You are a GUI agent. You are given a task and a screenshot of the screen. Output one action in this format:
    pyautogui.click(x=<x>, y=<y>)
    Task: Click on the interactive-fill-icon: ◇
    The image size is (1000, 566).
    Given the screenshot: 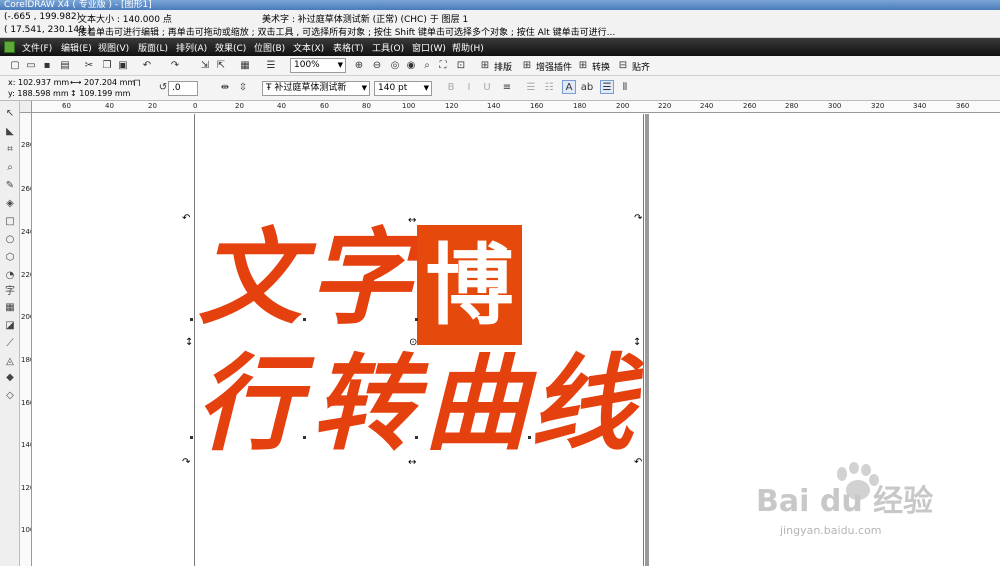 What is the action you would take?
    pyautogui.click(x=10, y=396)
    